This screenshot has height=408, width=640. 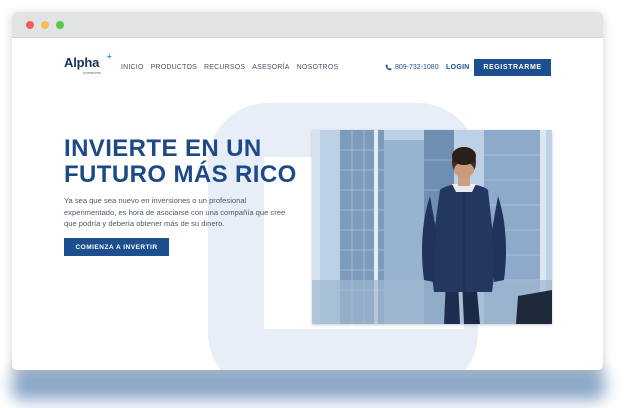 I want to click on browser-titlebar, so click(x=307, y=25).